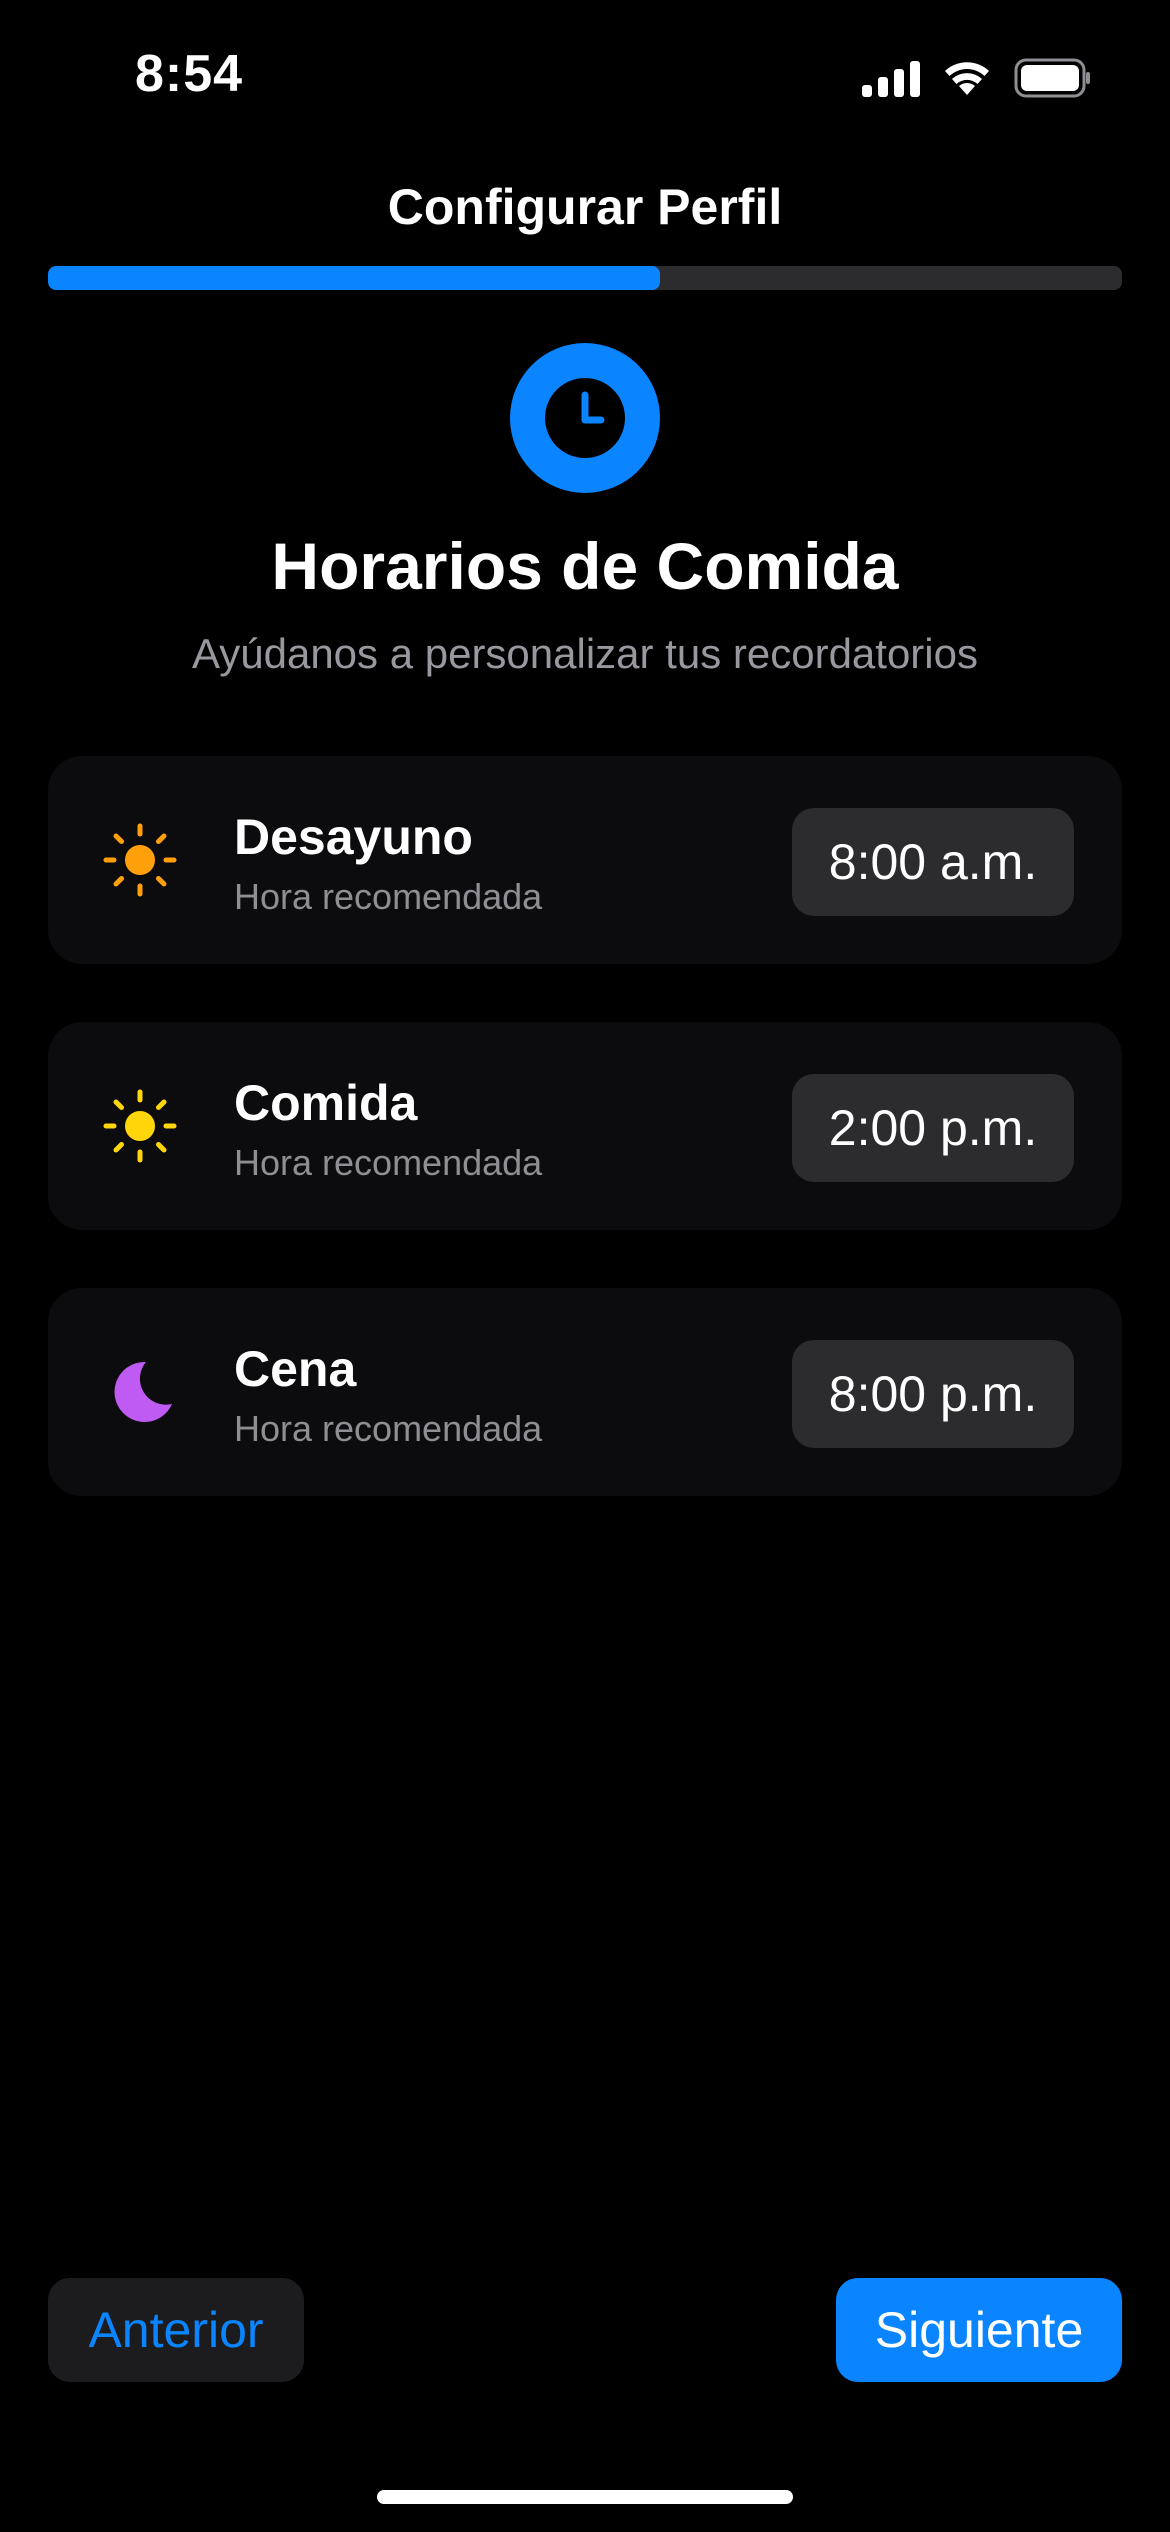 This screenshot has width=1170, height=2532. Describe the element at coordinates (933, 1128) in the screenshot. I see `lunch-time-picker: 2:00 p.m.` at that location.